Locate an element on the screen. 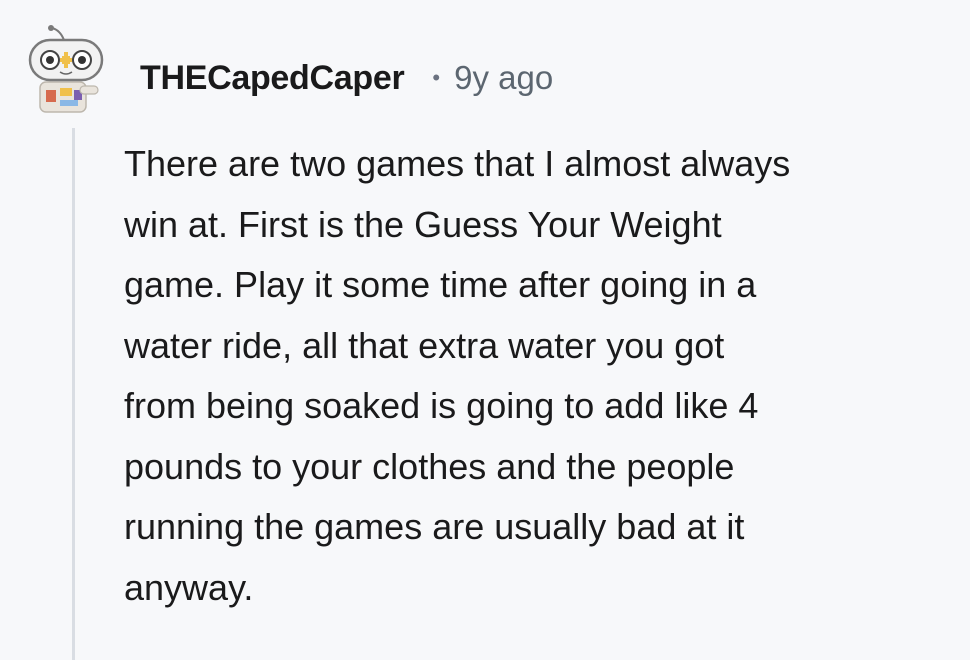 This screenshot has height=660, width=970. comment-body-line: from being soaked is going to add like 4 is located at coordinates (441, 405).